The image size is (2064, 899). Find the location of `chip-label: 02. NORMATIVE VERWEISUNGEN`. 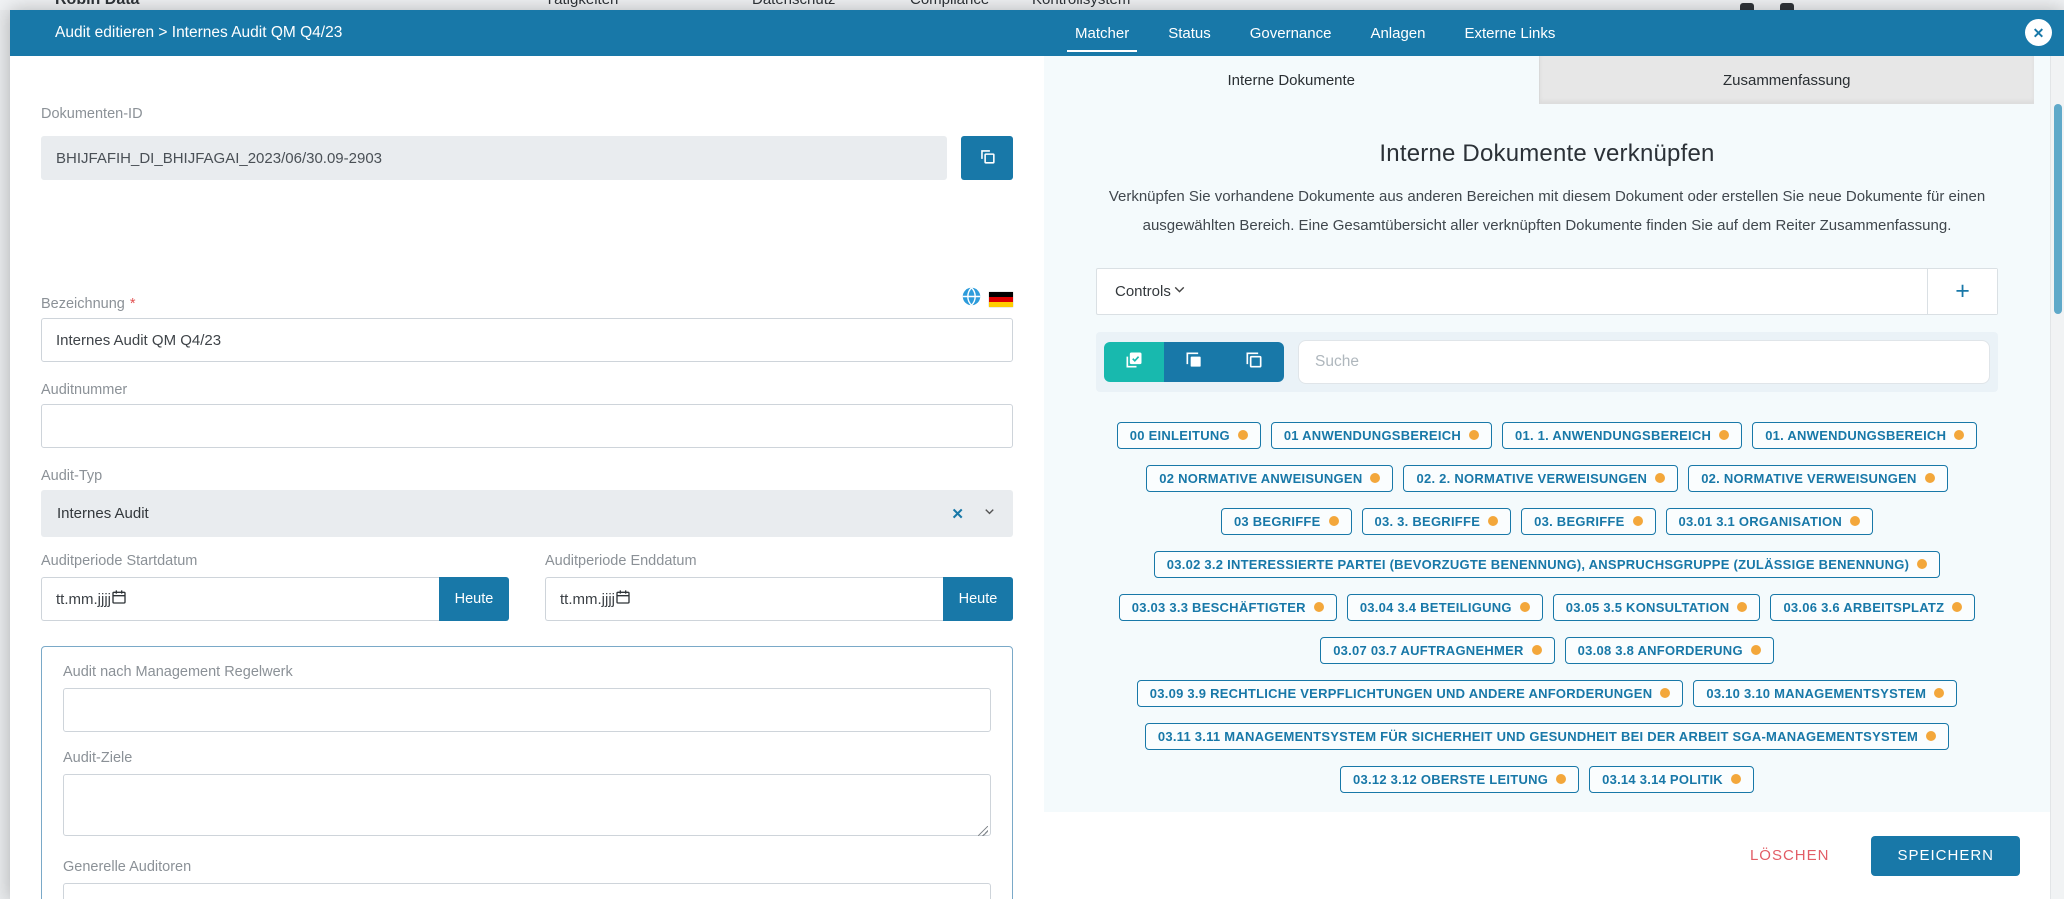

chip-label: 02. NORMATIVE VERWEISUNGEN is located at coordinates (1809, 478).